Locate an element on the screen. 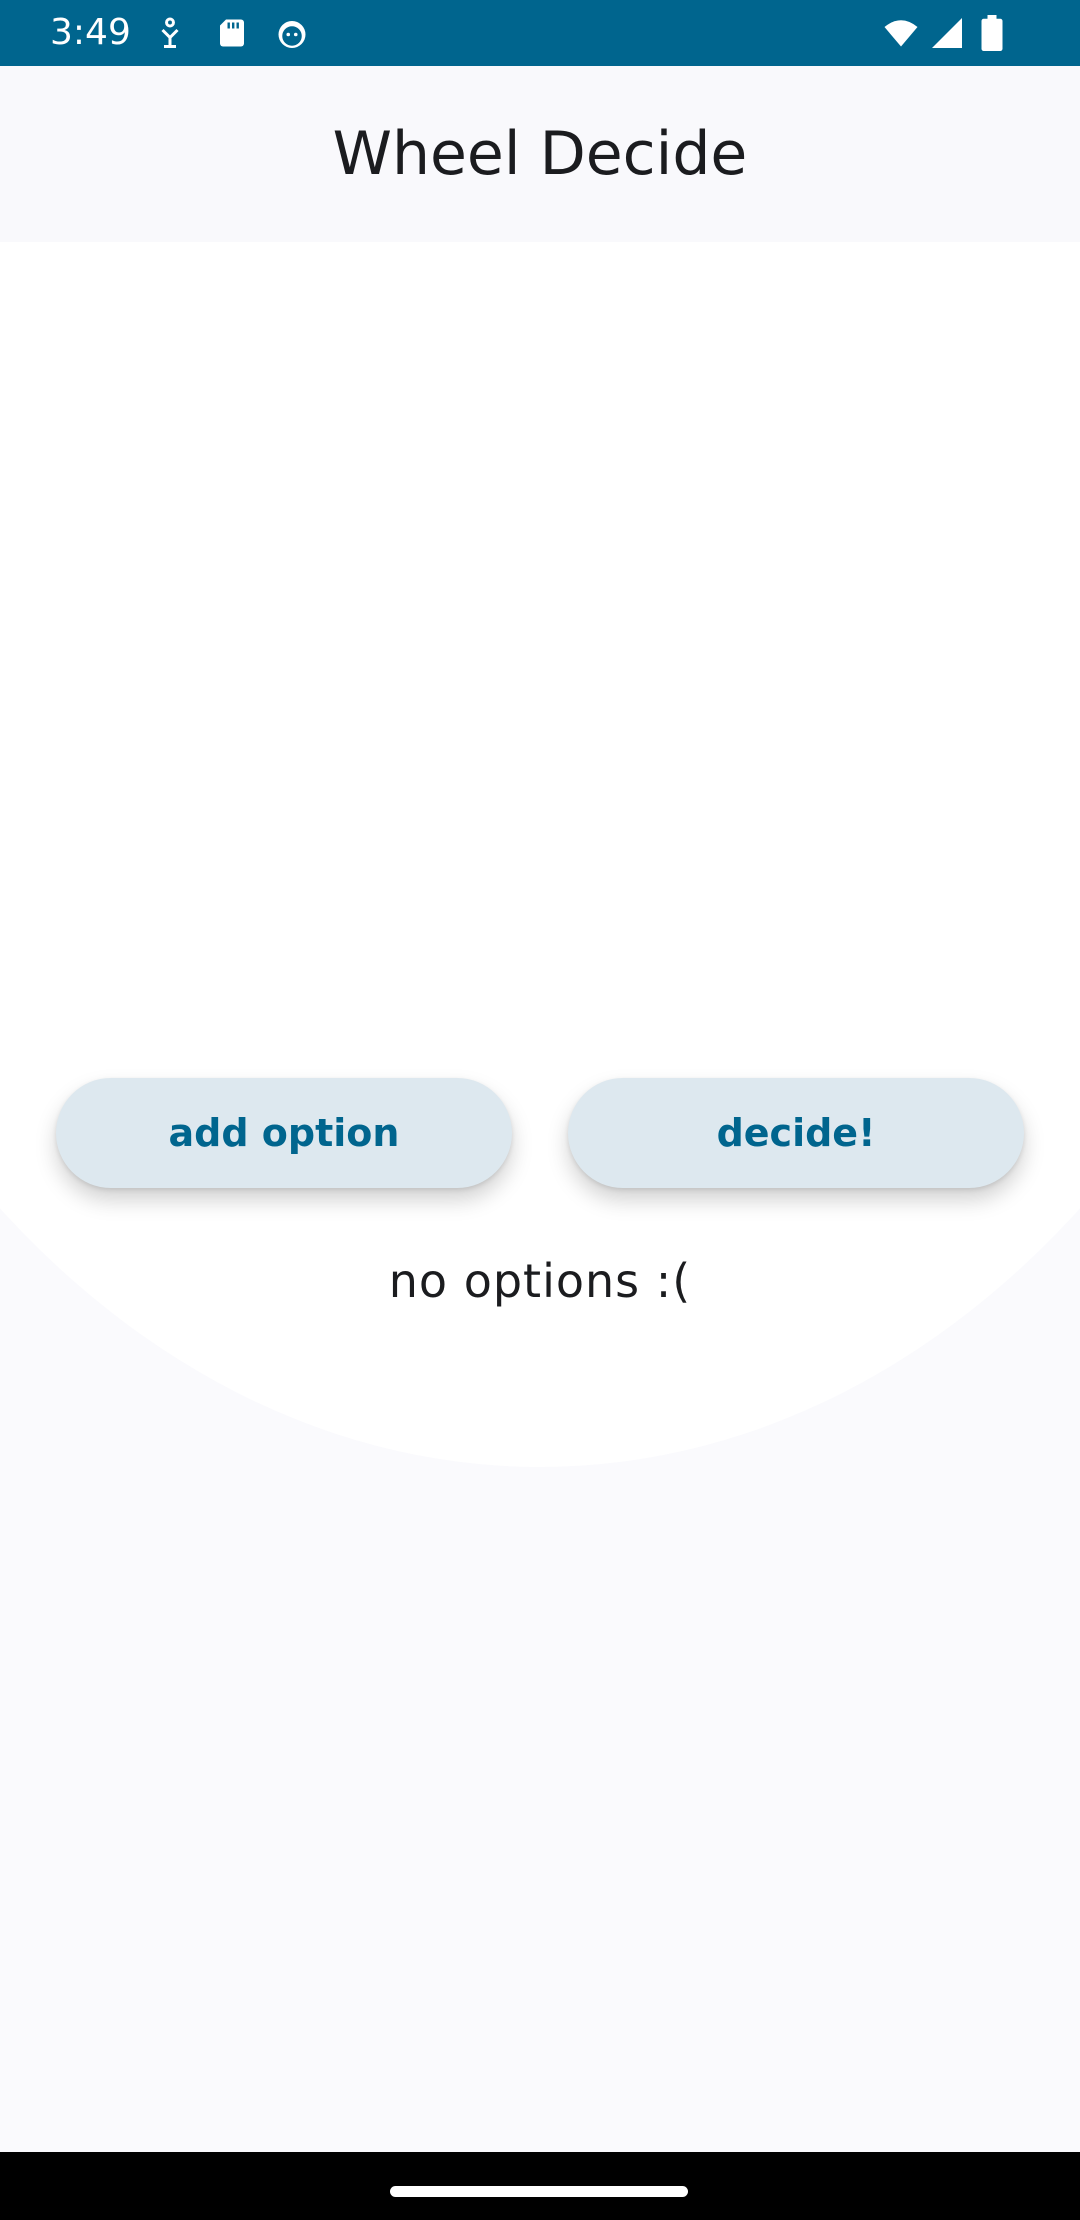 This screenshot has width=1080, height=2220. page-title: Wheel Decide is located at coordinates (540, 154).